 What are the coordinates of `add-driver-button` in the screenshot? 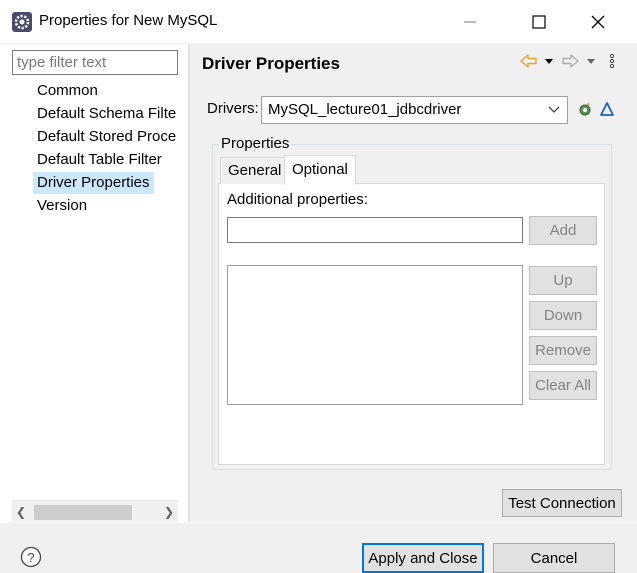 It's located at (585, 109).